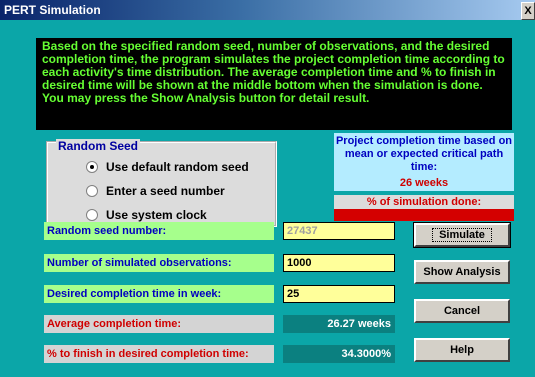 The width and height of the screenshot is (535, 377). I want to click on average-time-value: 26.27 weeks, so click(339, 324).